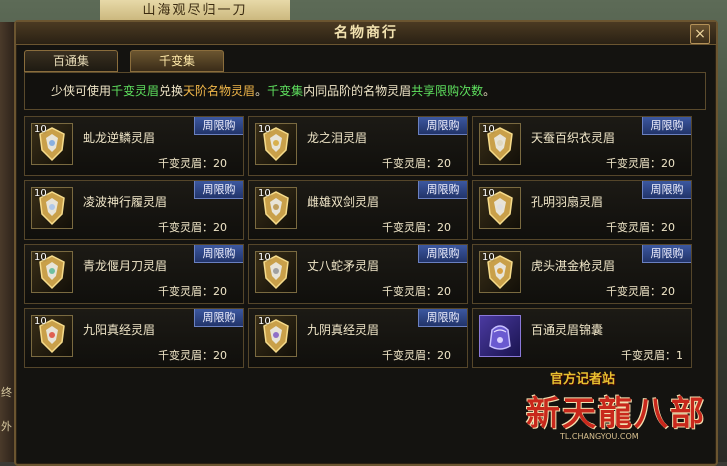 This screenshot has height=466, width=727. I want to click on item-price: 千变灵眉：1, so click(652, 355).